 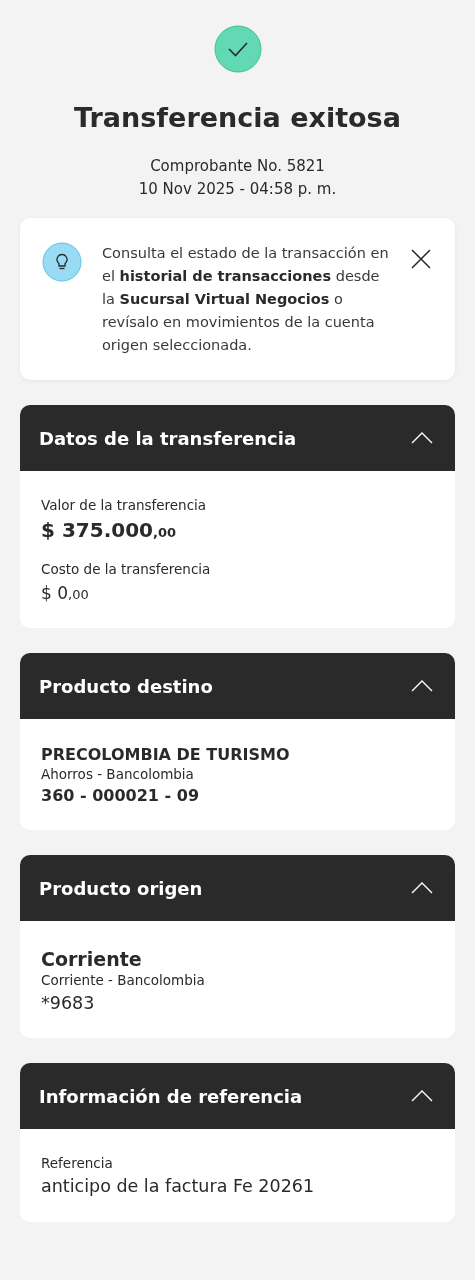 I want to click on section-title: Información de referencia, so click(x=171, y=1096).